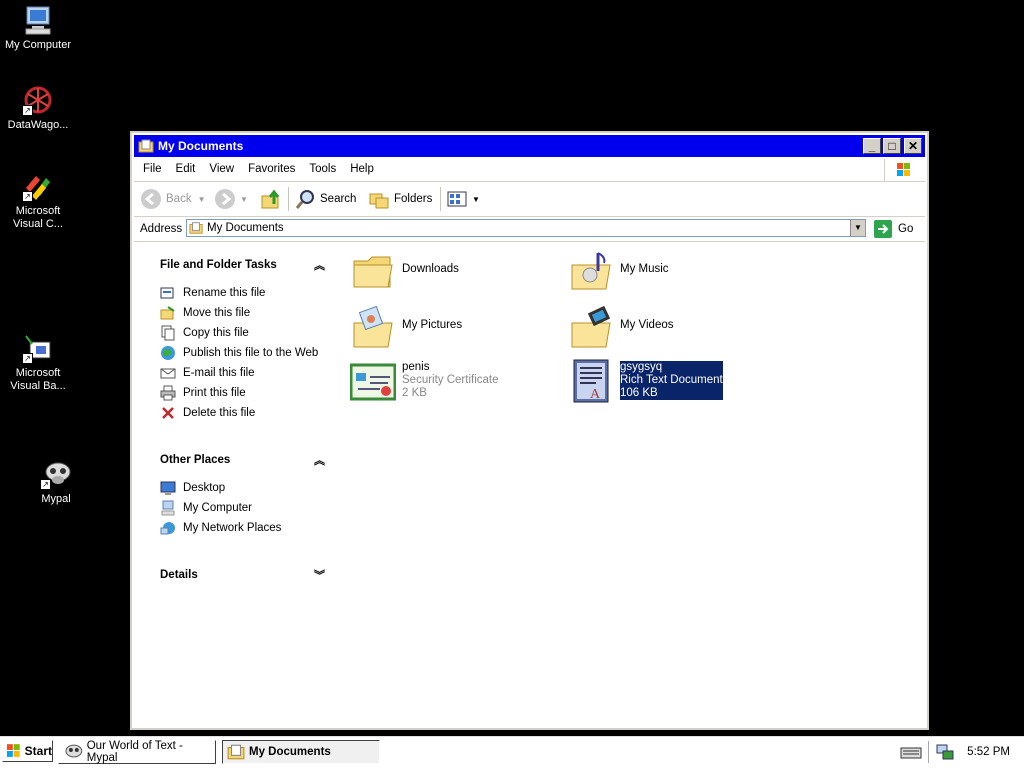 This screenshot has height=769, width=1024. Describe the element at coordinates (893, 229) in the screenshot. I see `go-button: Go` at that location.